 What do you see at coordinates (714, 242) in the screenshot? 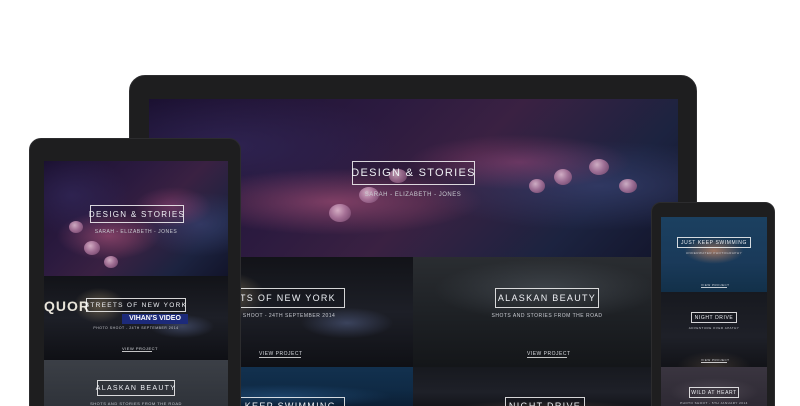
I see `project-title: JUST KEEP SWIMMING` at bounding box center [714, 242].